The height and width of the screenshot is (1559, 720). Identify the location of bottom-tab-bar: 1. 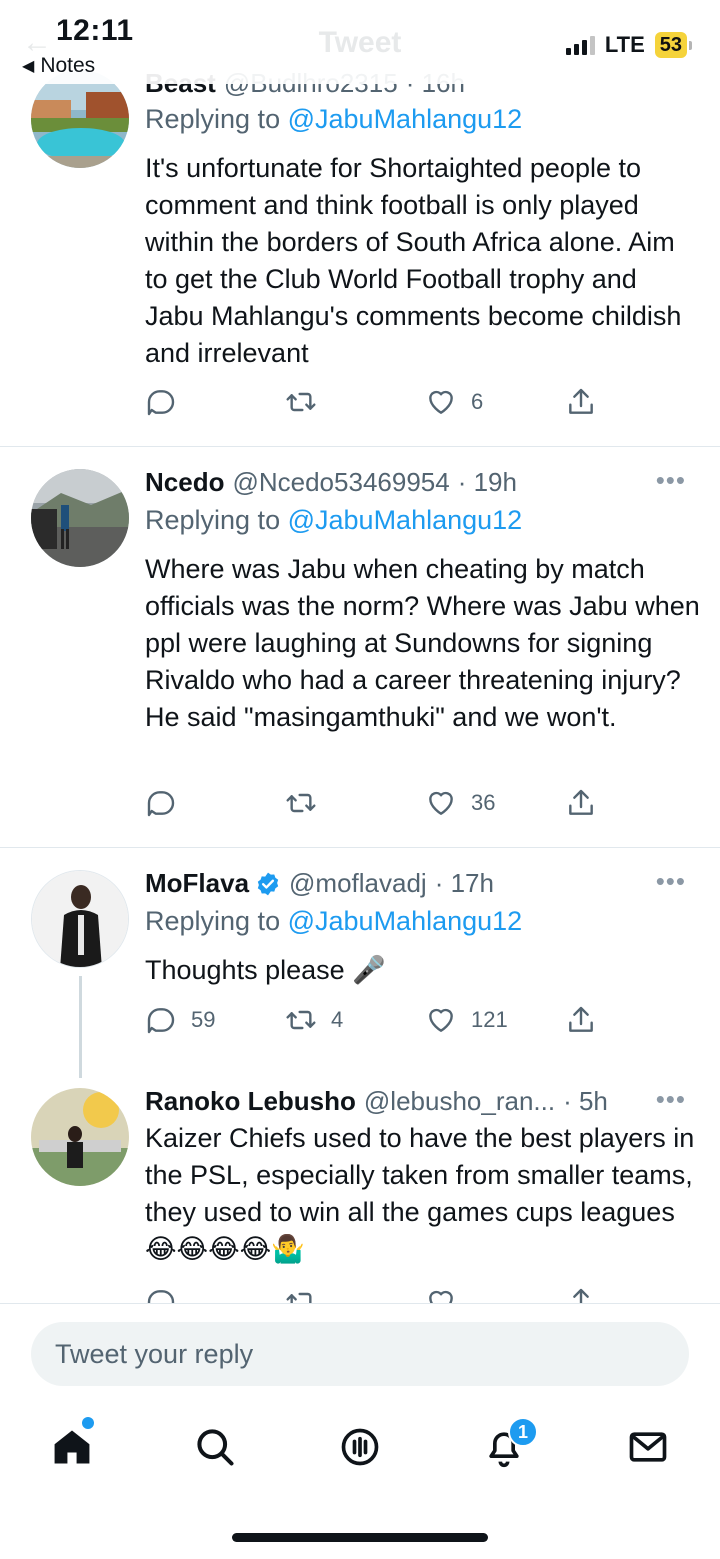
(360, 1448).